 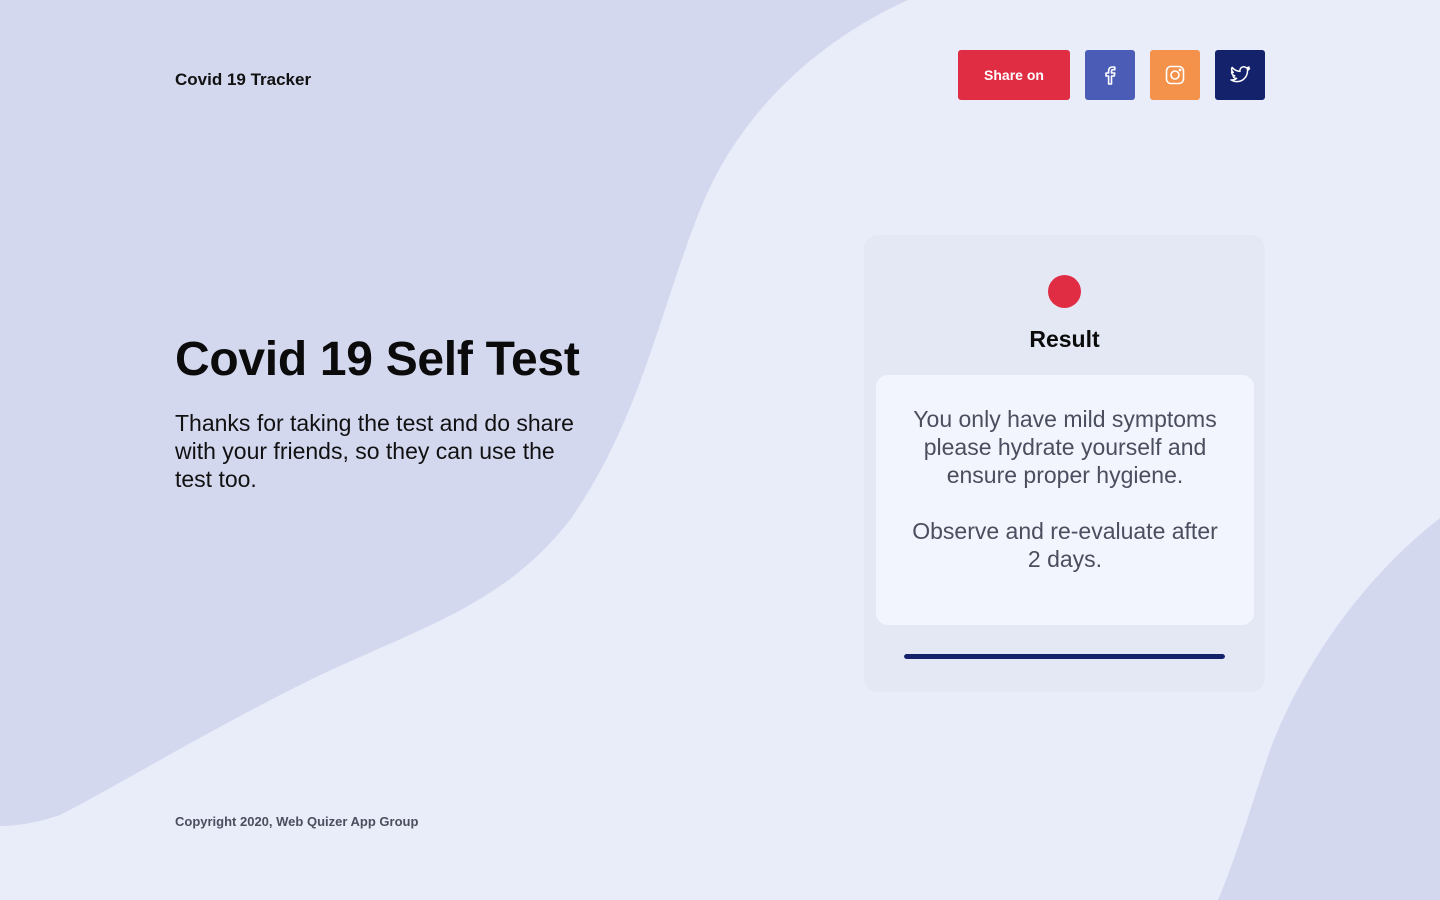 I want to click on brand-title: Covid 19 Tracker, so click(x=243, y=79).